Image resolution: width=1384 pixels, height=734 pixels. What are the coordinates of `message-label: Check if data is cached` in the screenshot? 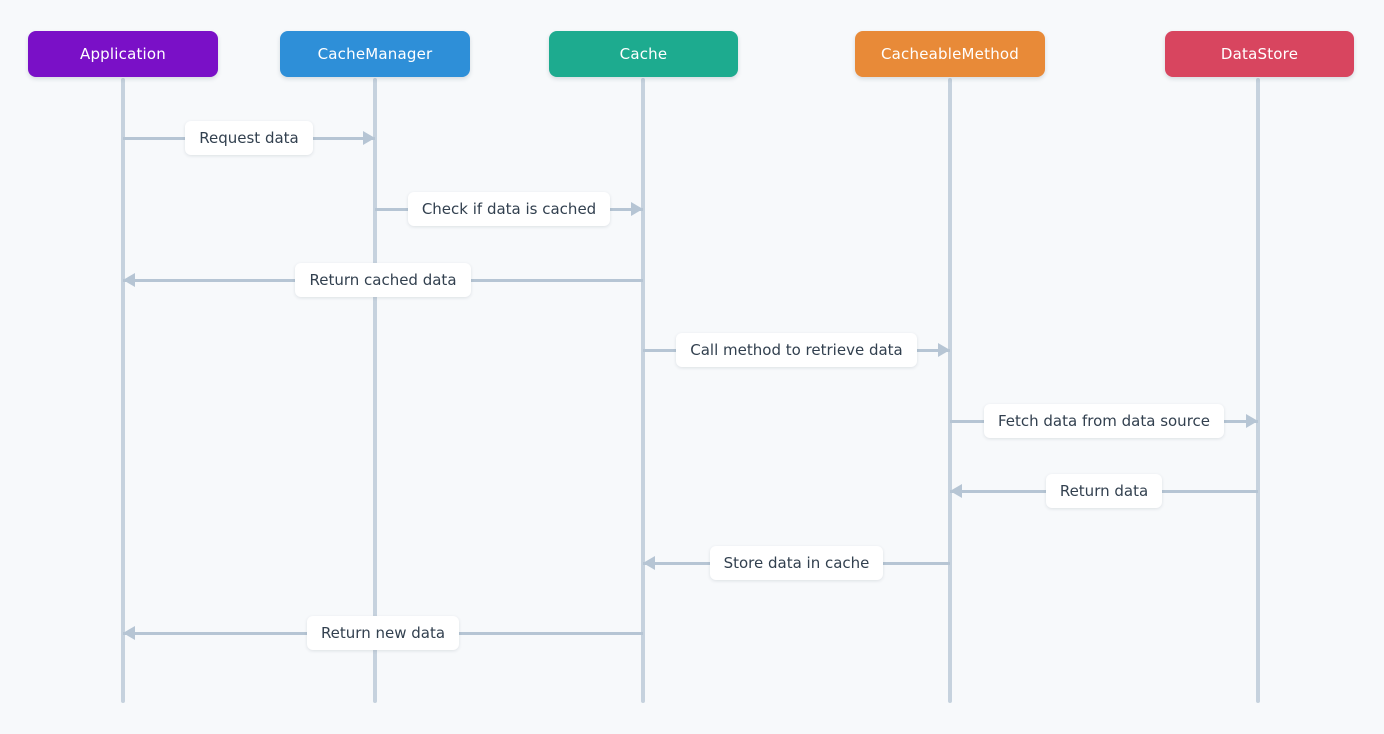 It's located at (509, 209).